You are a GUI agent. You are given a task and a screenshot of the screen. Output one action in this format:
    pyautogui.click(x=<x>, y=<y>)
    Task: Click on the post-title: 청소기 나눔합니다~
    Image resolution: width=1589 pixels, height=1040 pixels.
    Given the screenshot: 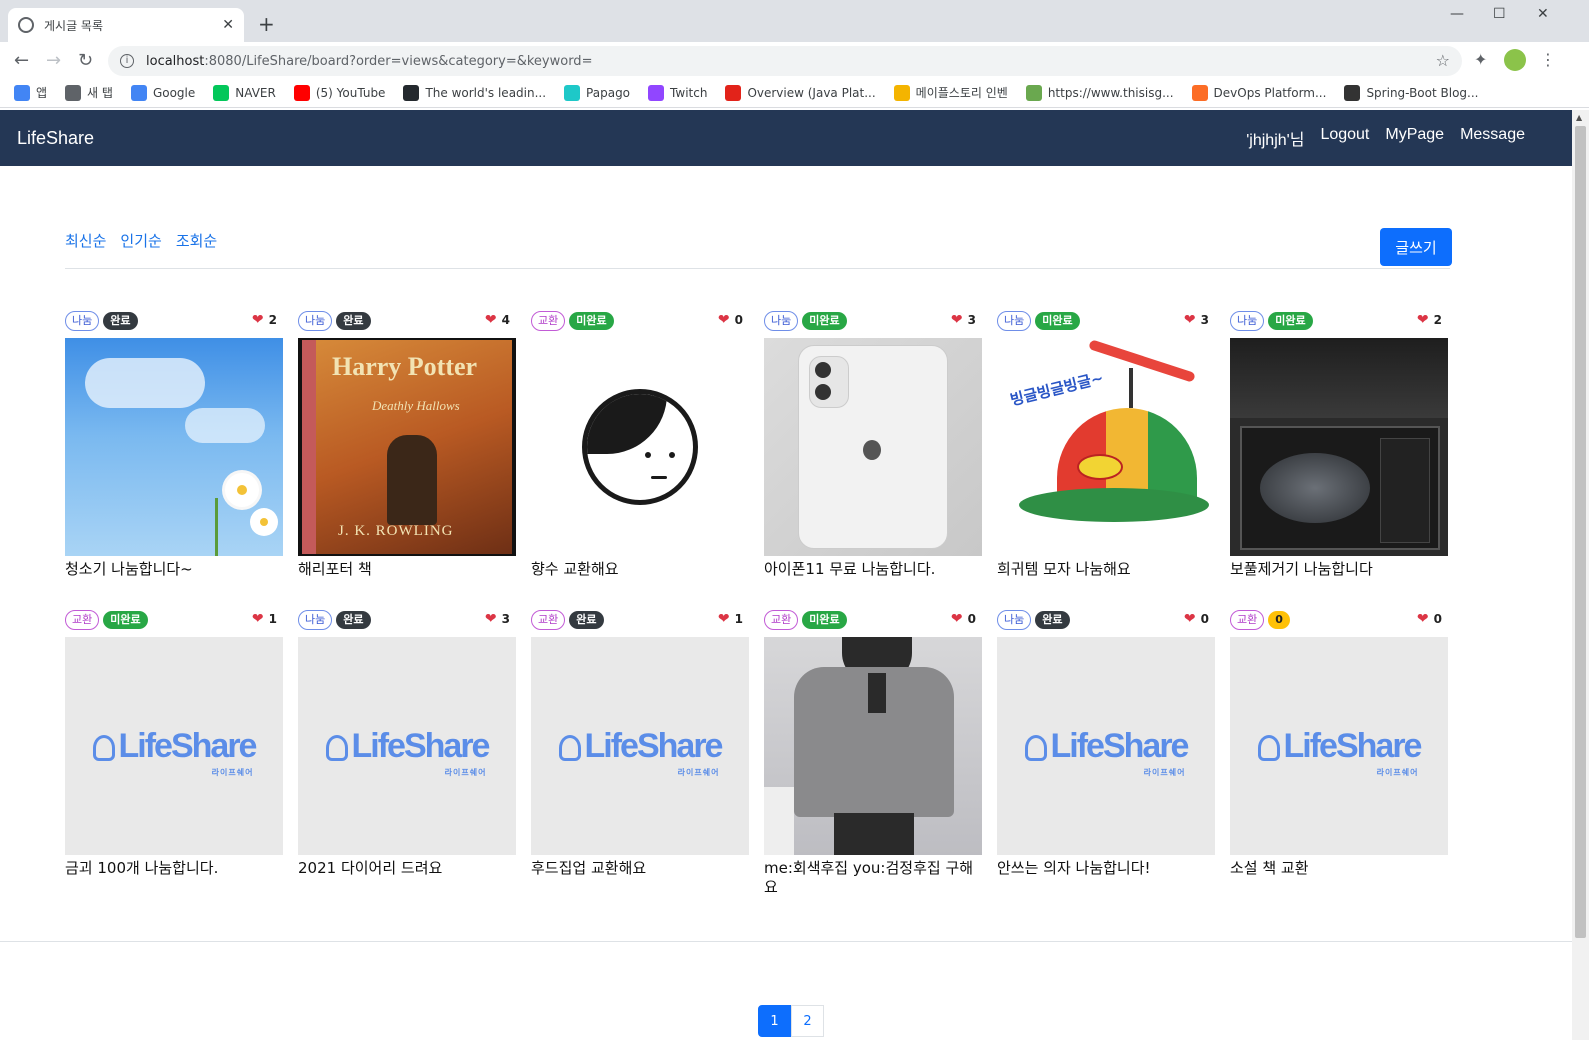 What is the action you would take?
    pyautogui.click(x=174, y=569)
    